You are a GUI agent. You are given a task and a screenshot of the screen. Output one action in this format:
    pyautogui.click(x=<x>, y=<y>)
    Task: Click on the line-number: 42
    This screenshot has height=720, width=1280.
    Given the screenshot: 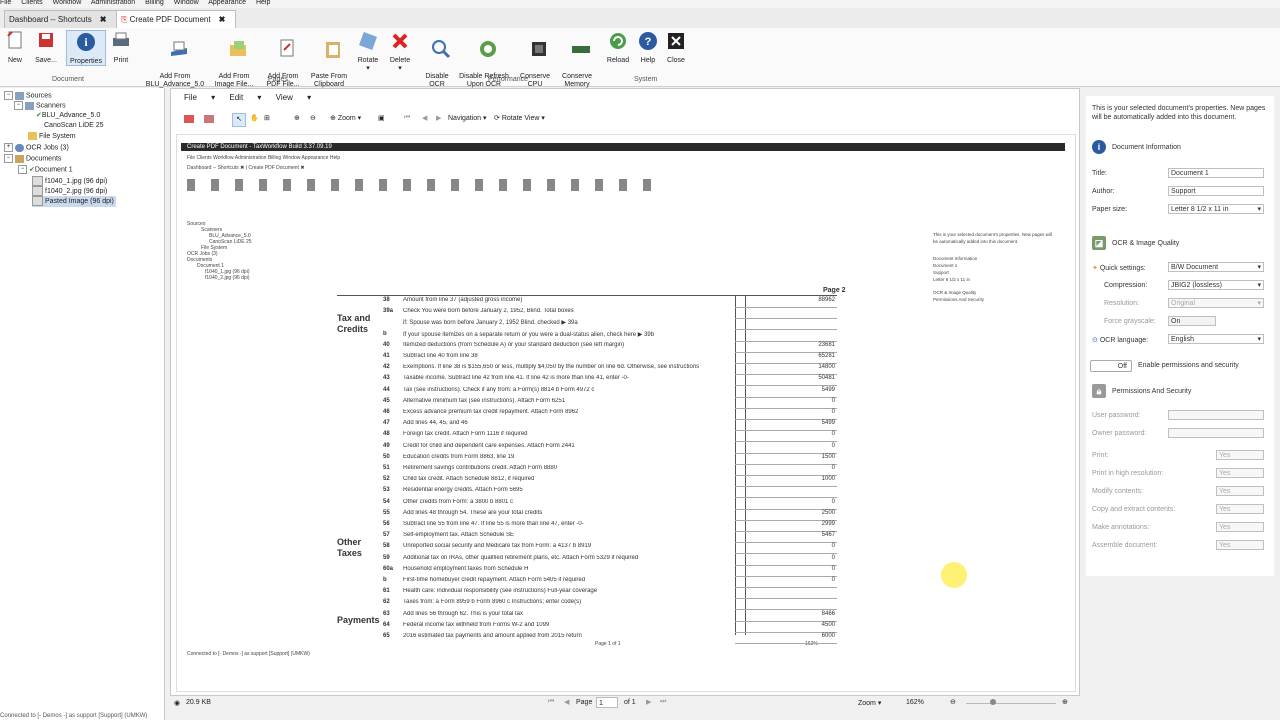 What is the action you would take?
    pyautogui.click(x=386, y=367)
    